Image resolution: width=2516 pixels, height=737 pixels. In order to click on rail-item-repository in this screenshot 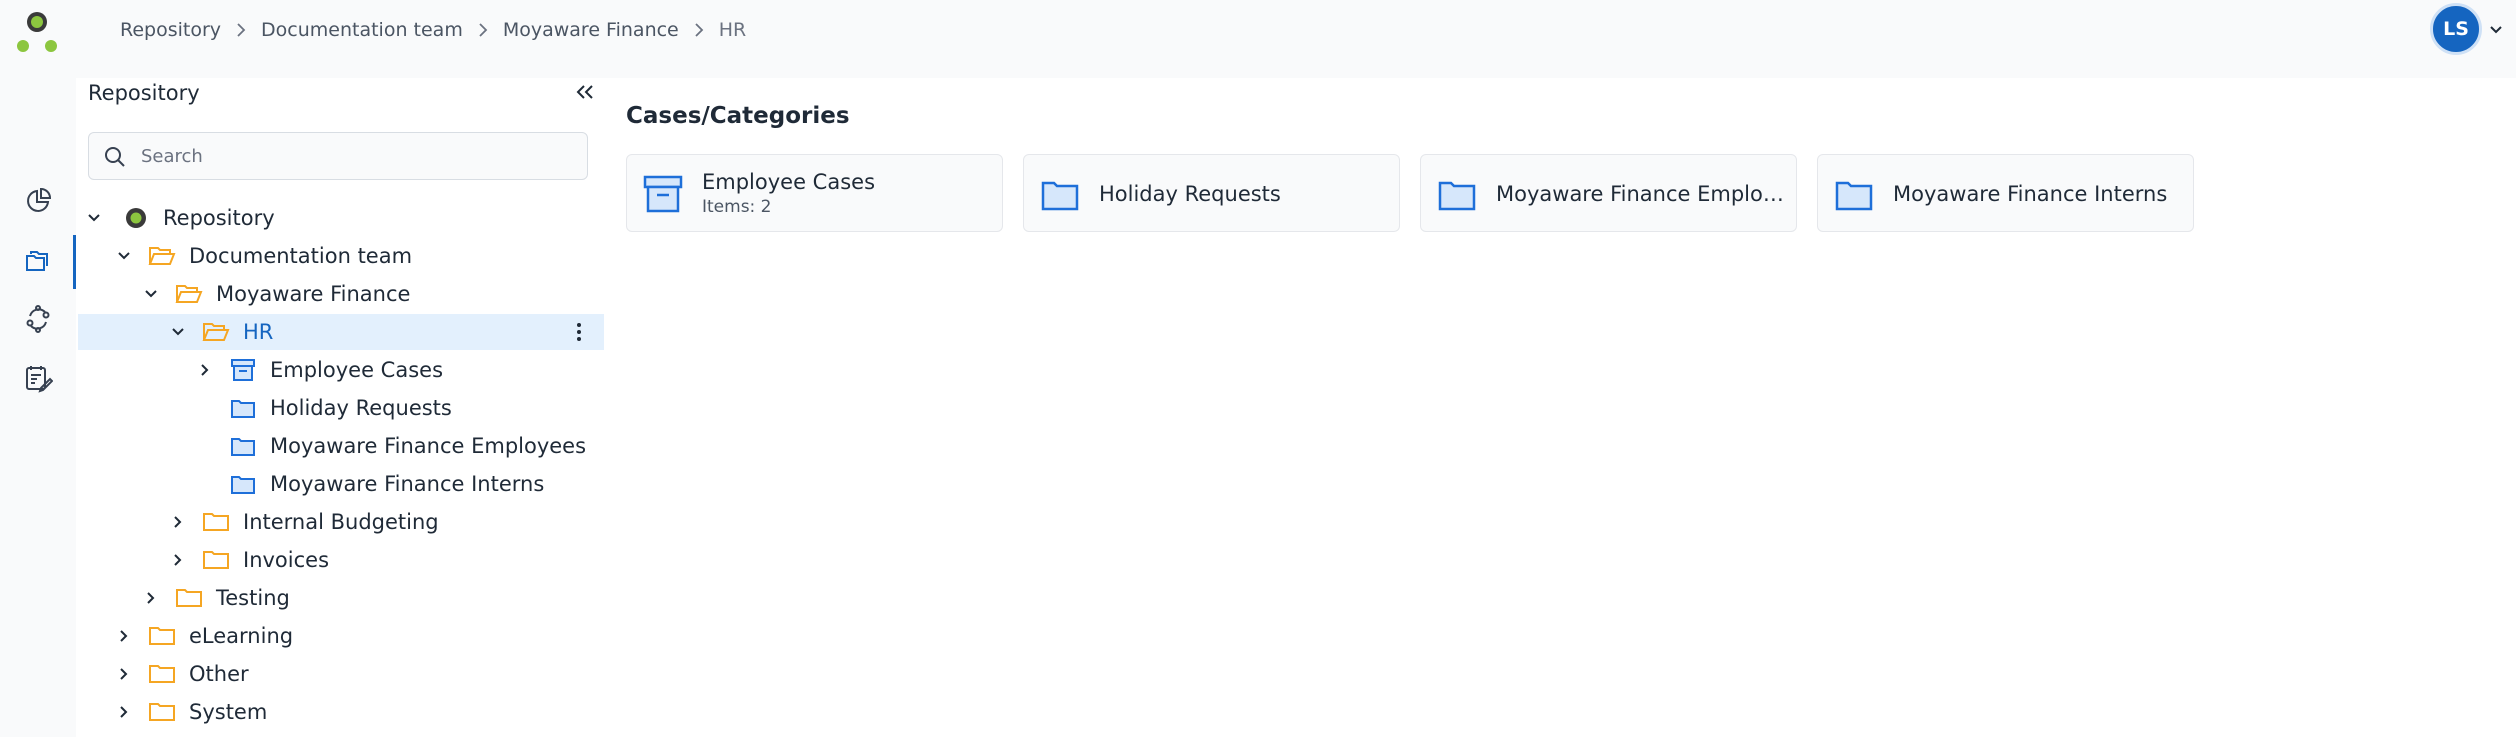, I will do `click(38, 262)`.